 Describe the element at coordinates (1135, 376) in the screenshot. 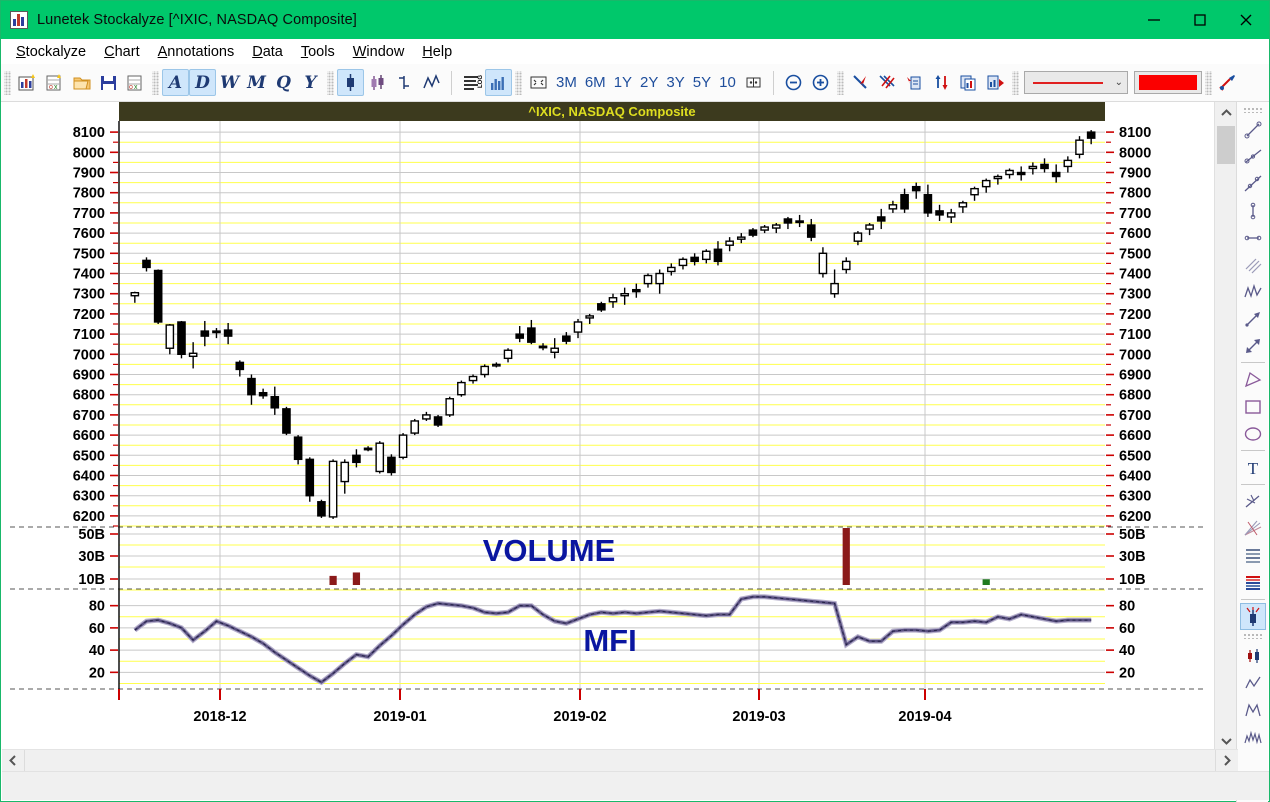

I see `svg-text: 6900` at that location.